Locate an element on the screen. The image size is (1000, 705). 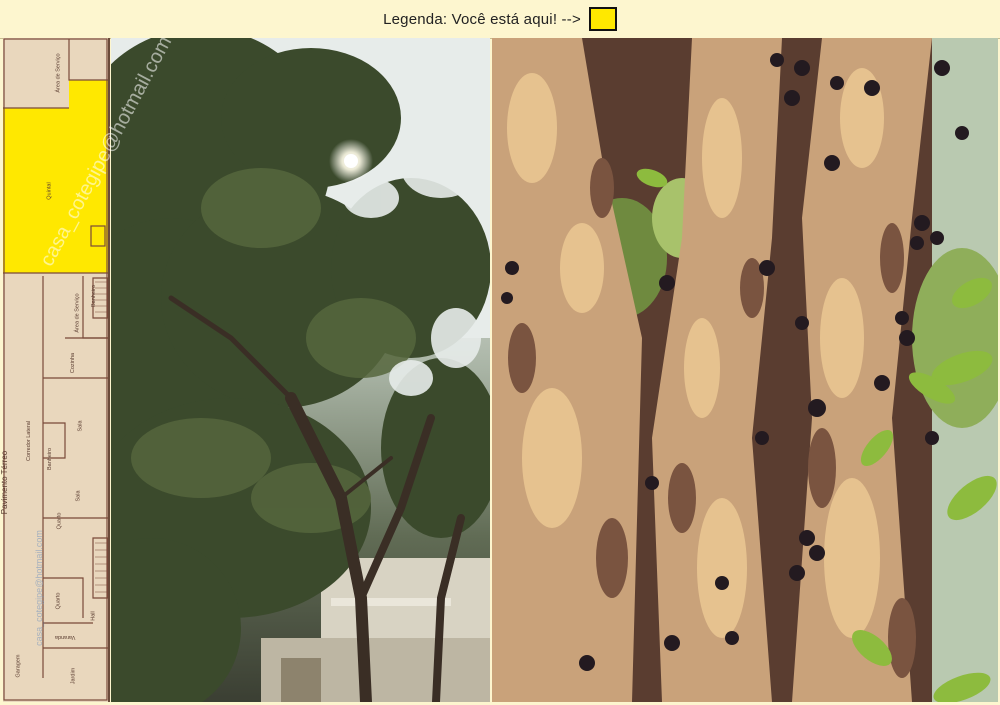
label-quintal: Quintal is located at coordinates (49, 191).